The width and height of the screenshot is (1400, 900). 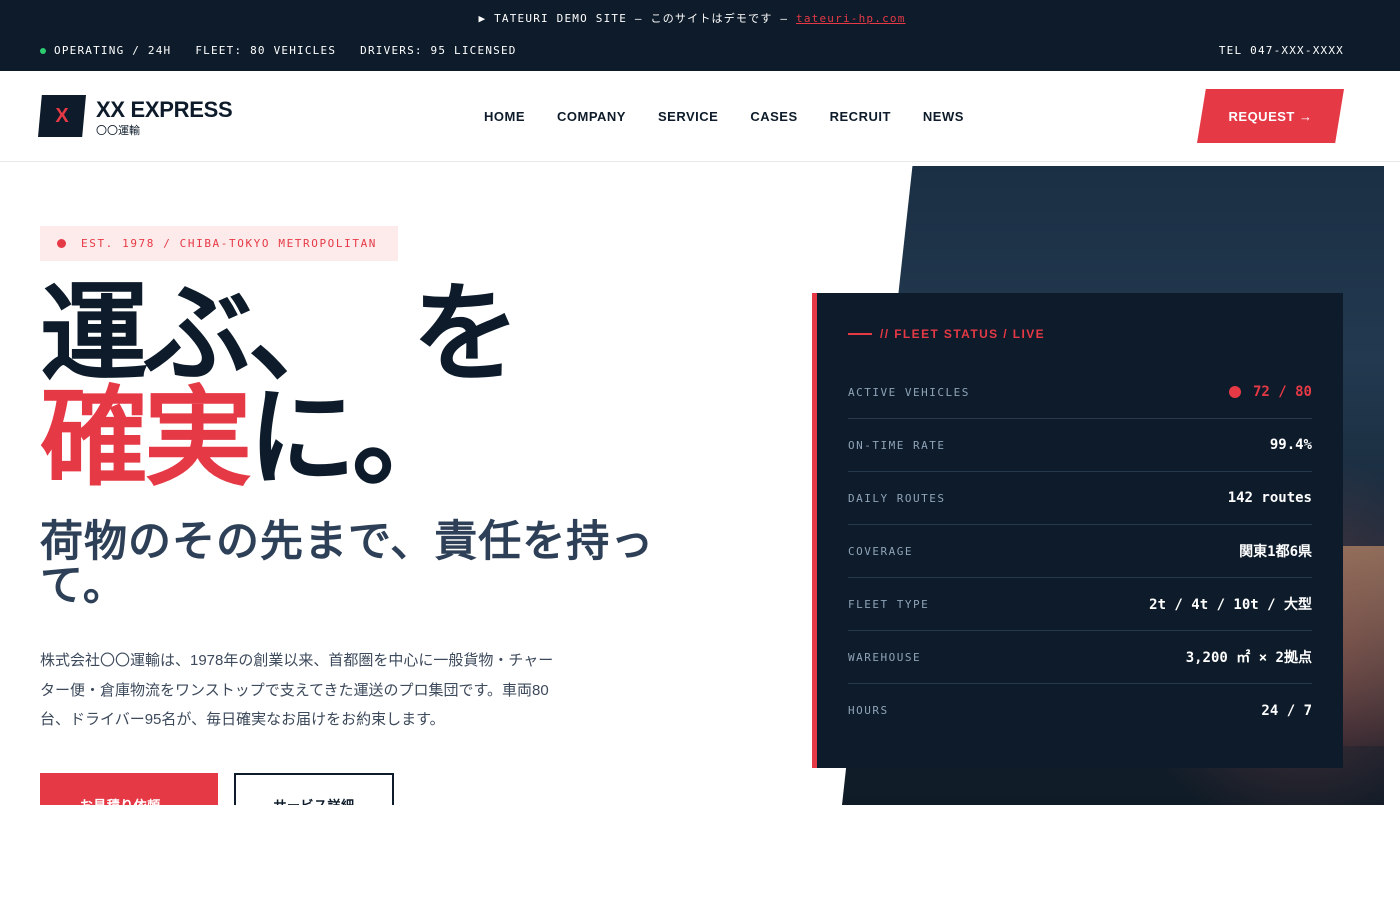 What do you see at coordinates (880, 551) in the screenshot?
I see `fleet-label: COVERAGE` at bounding box center [880, 551].